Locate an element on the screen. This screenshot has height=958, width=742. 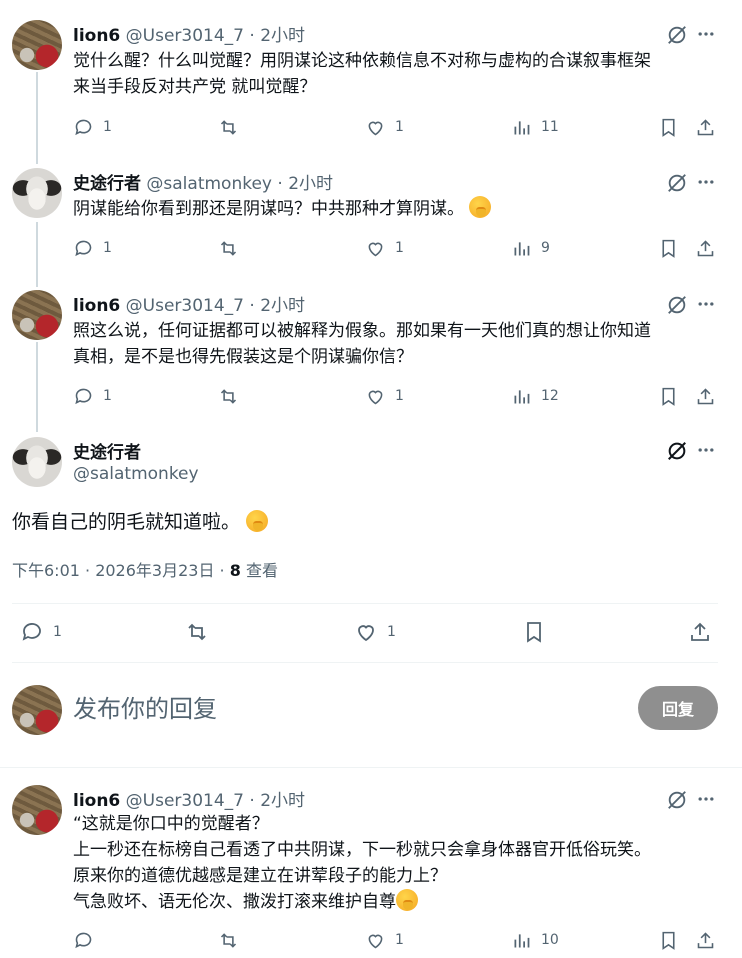
action-bar: 1 1 9 is located at coordinates (398, 248).